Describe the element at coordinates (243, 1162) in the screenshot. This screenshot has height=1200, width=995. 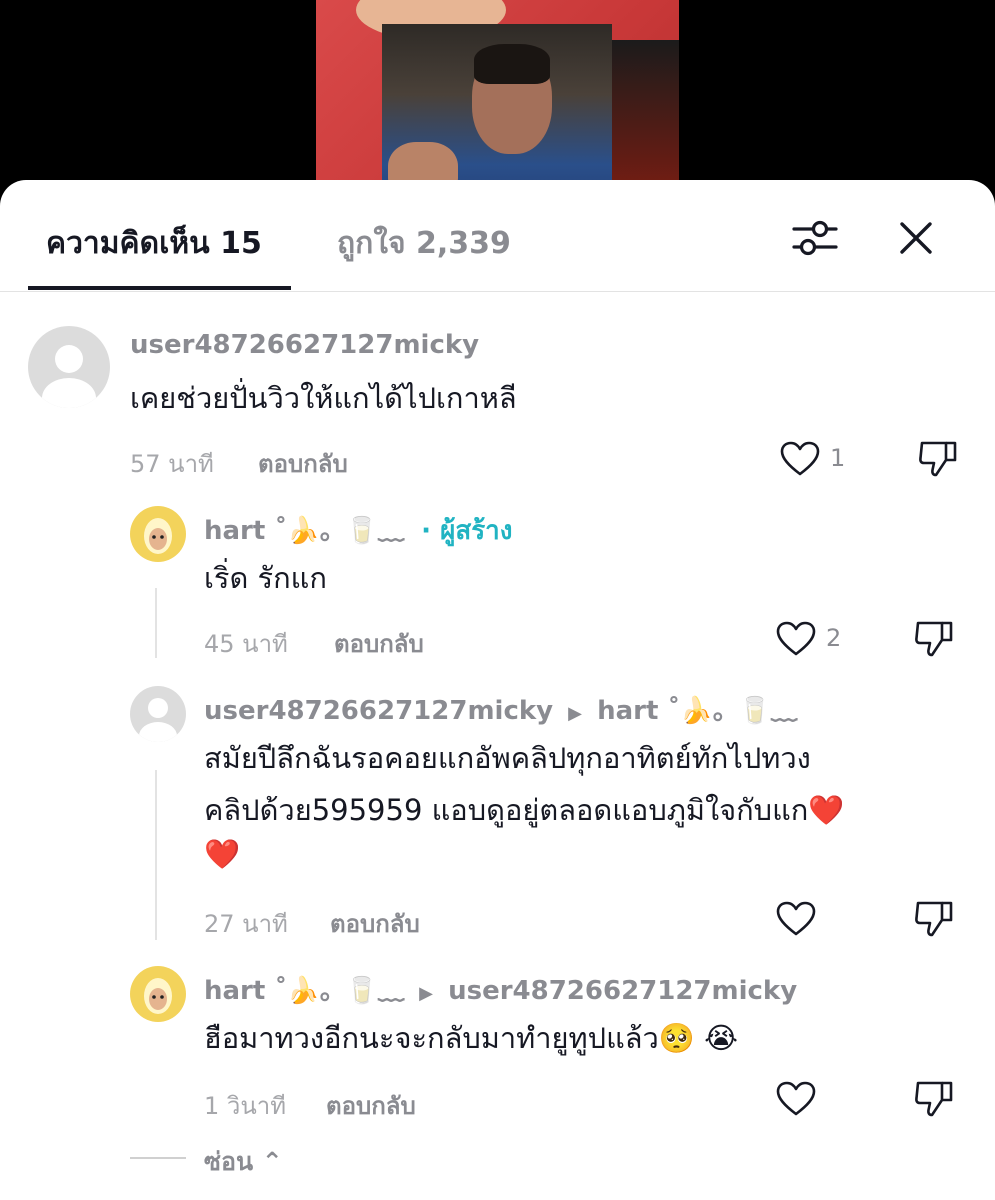
I see `hide-replies-button: ซ่อน ⌃` at that location.